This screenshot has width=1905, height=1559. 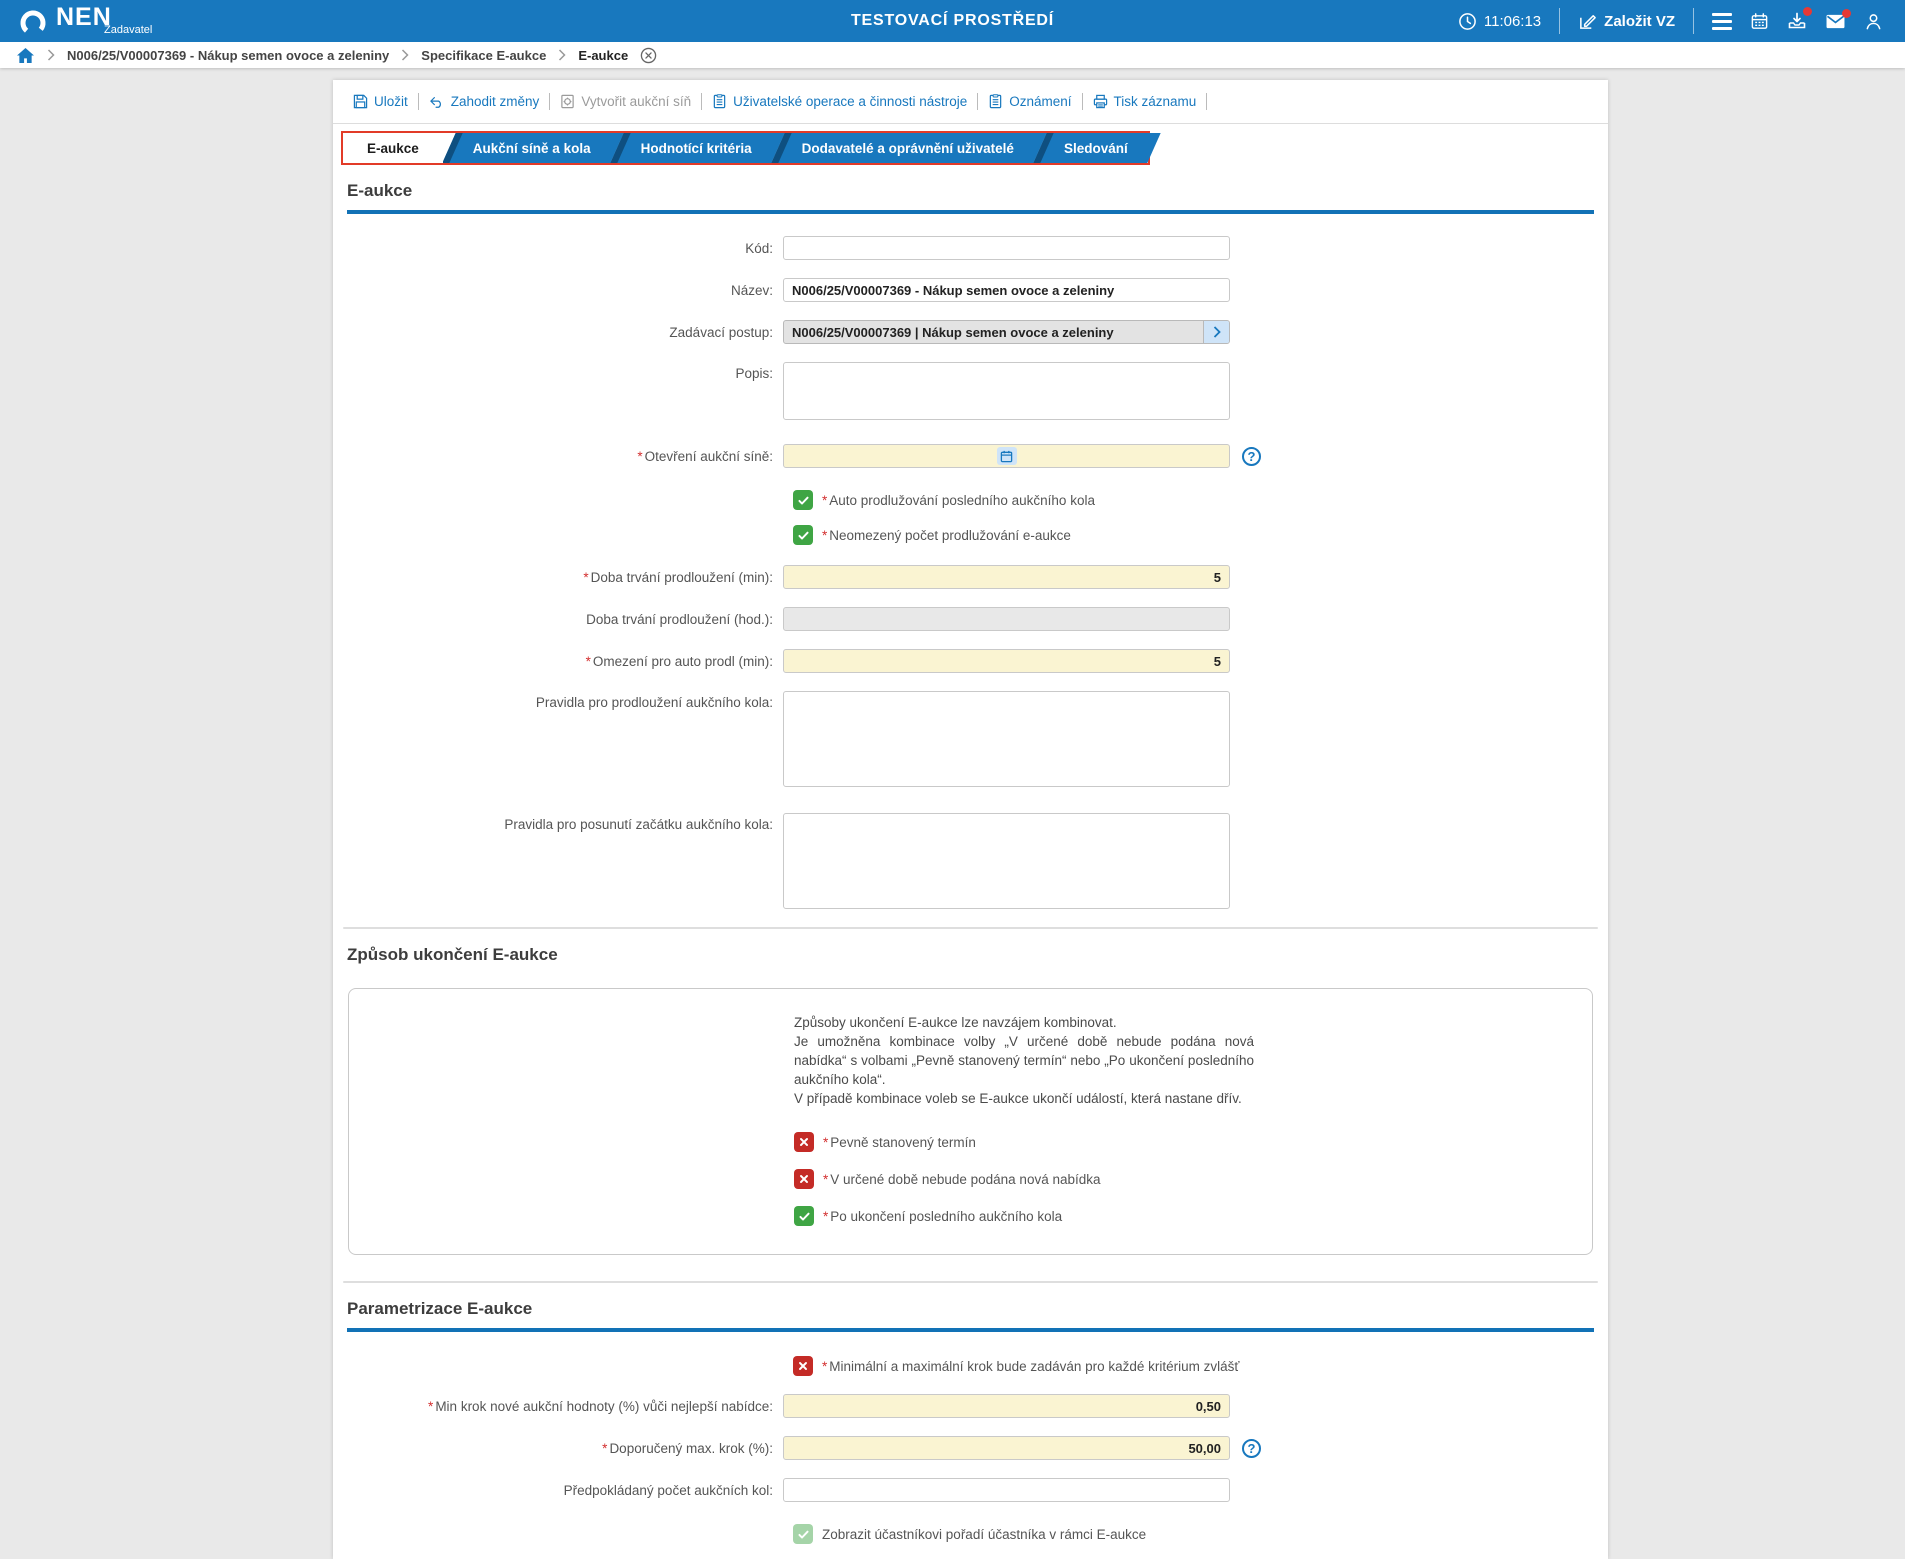 What do you see at coordinates (1006, 661) in the screenshot?
I see `omezeni-auto-prodl-input` at bounding box center [1006, 661].